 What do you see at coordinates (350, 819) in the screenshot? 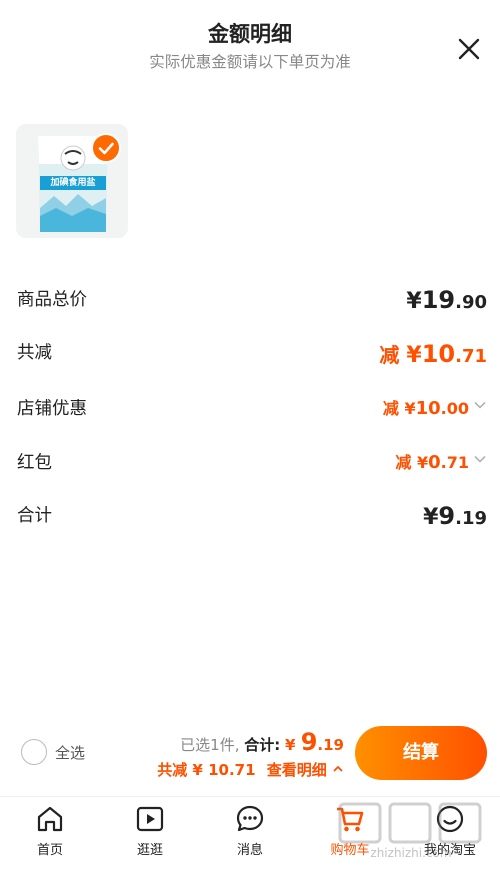
I see `cart-icon` at bounding box center [350, 819].